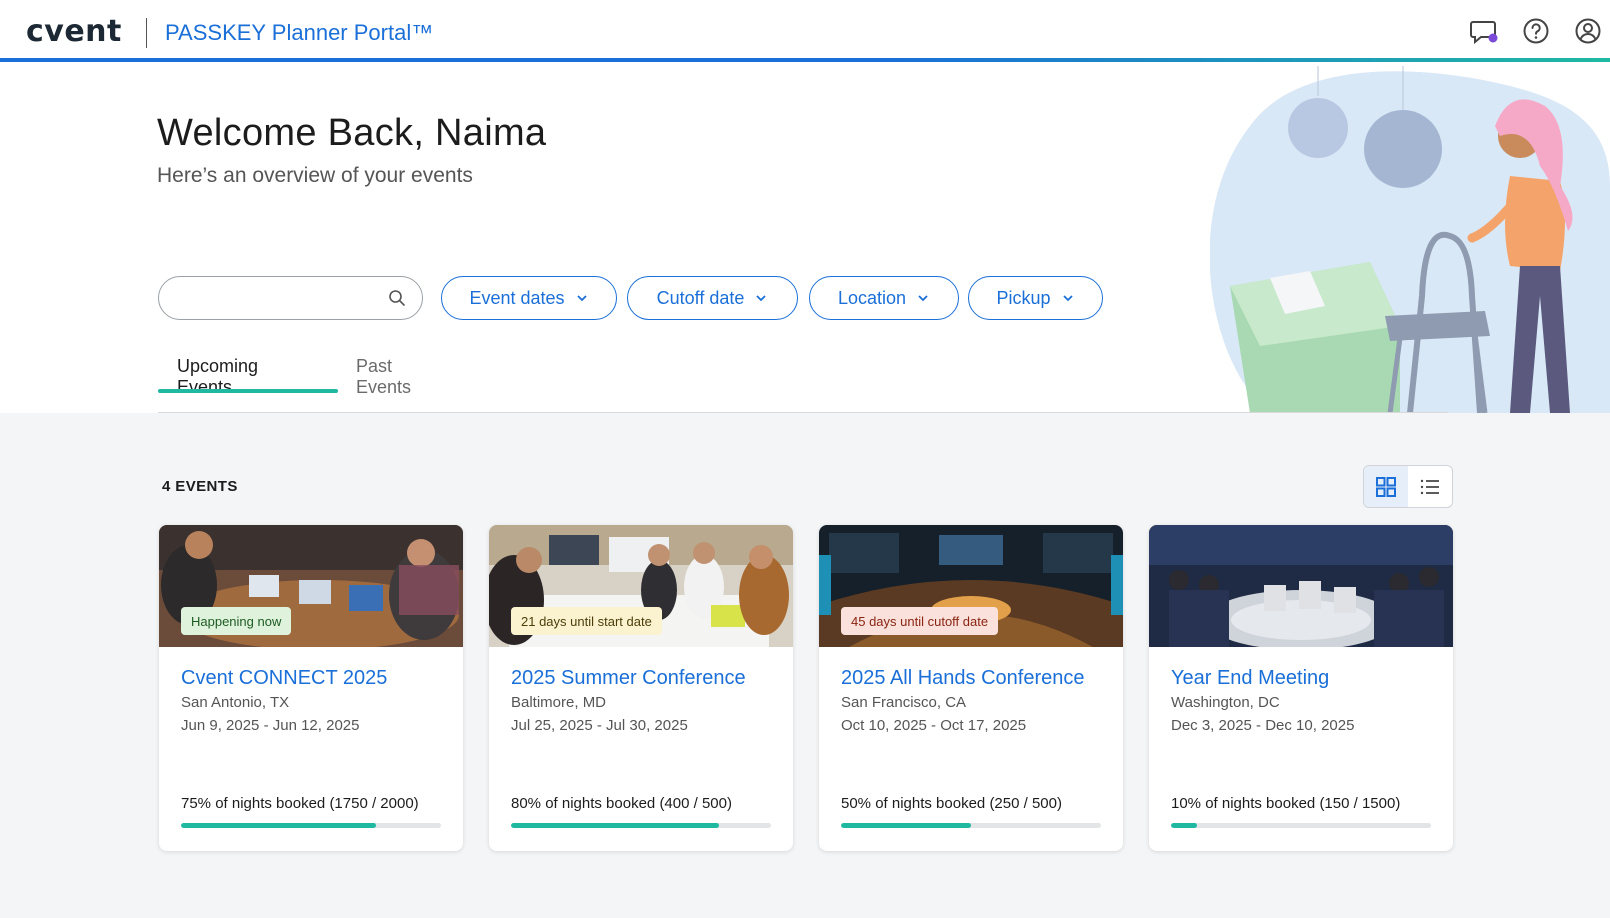 The image size is (1610, 918). What do you see at coordinates (1286, 803) in the screenshot?
I see `nights-booked: 10% of nights booked (150 / 1500)` at bounding box center [1286, 803].